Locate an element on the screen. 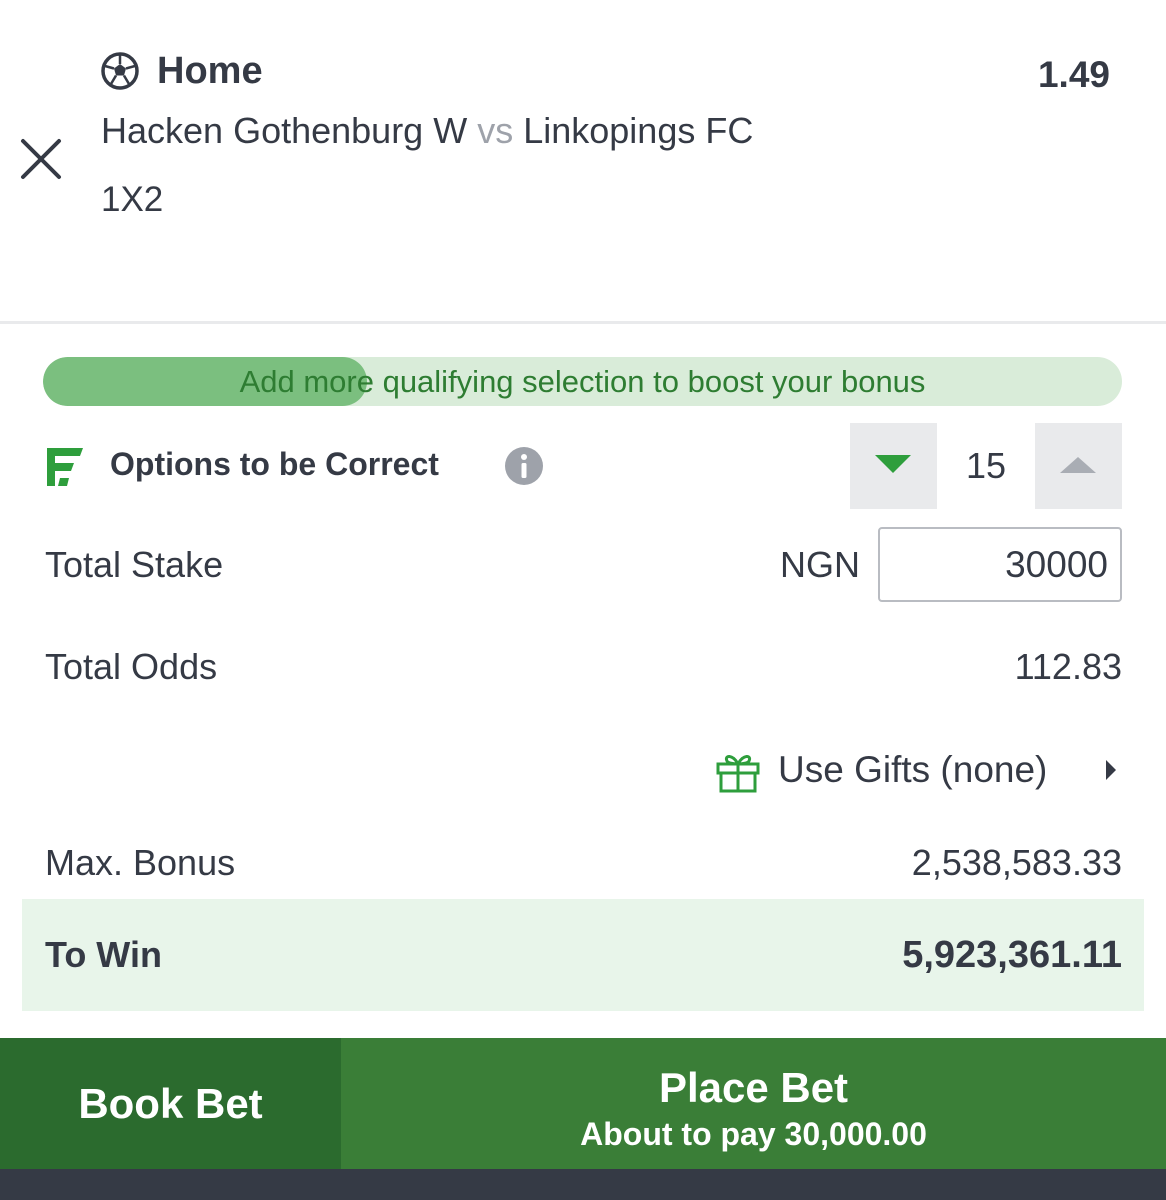 The width and height of the screenshot is (1166, 1200). options-increment-button is located at coordinates (1078, 466).